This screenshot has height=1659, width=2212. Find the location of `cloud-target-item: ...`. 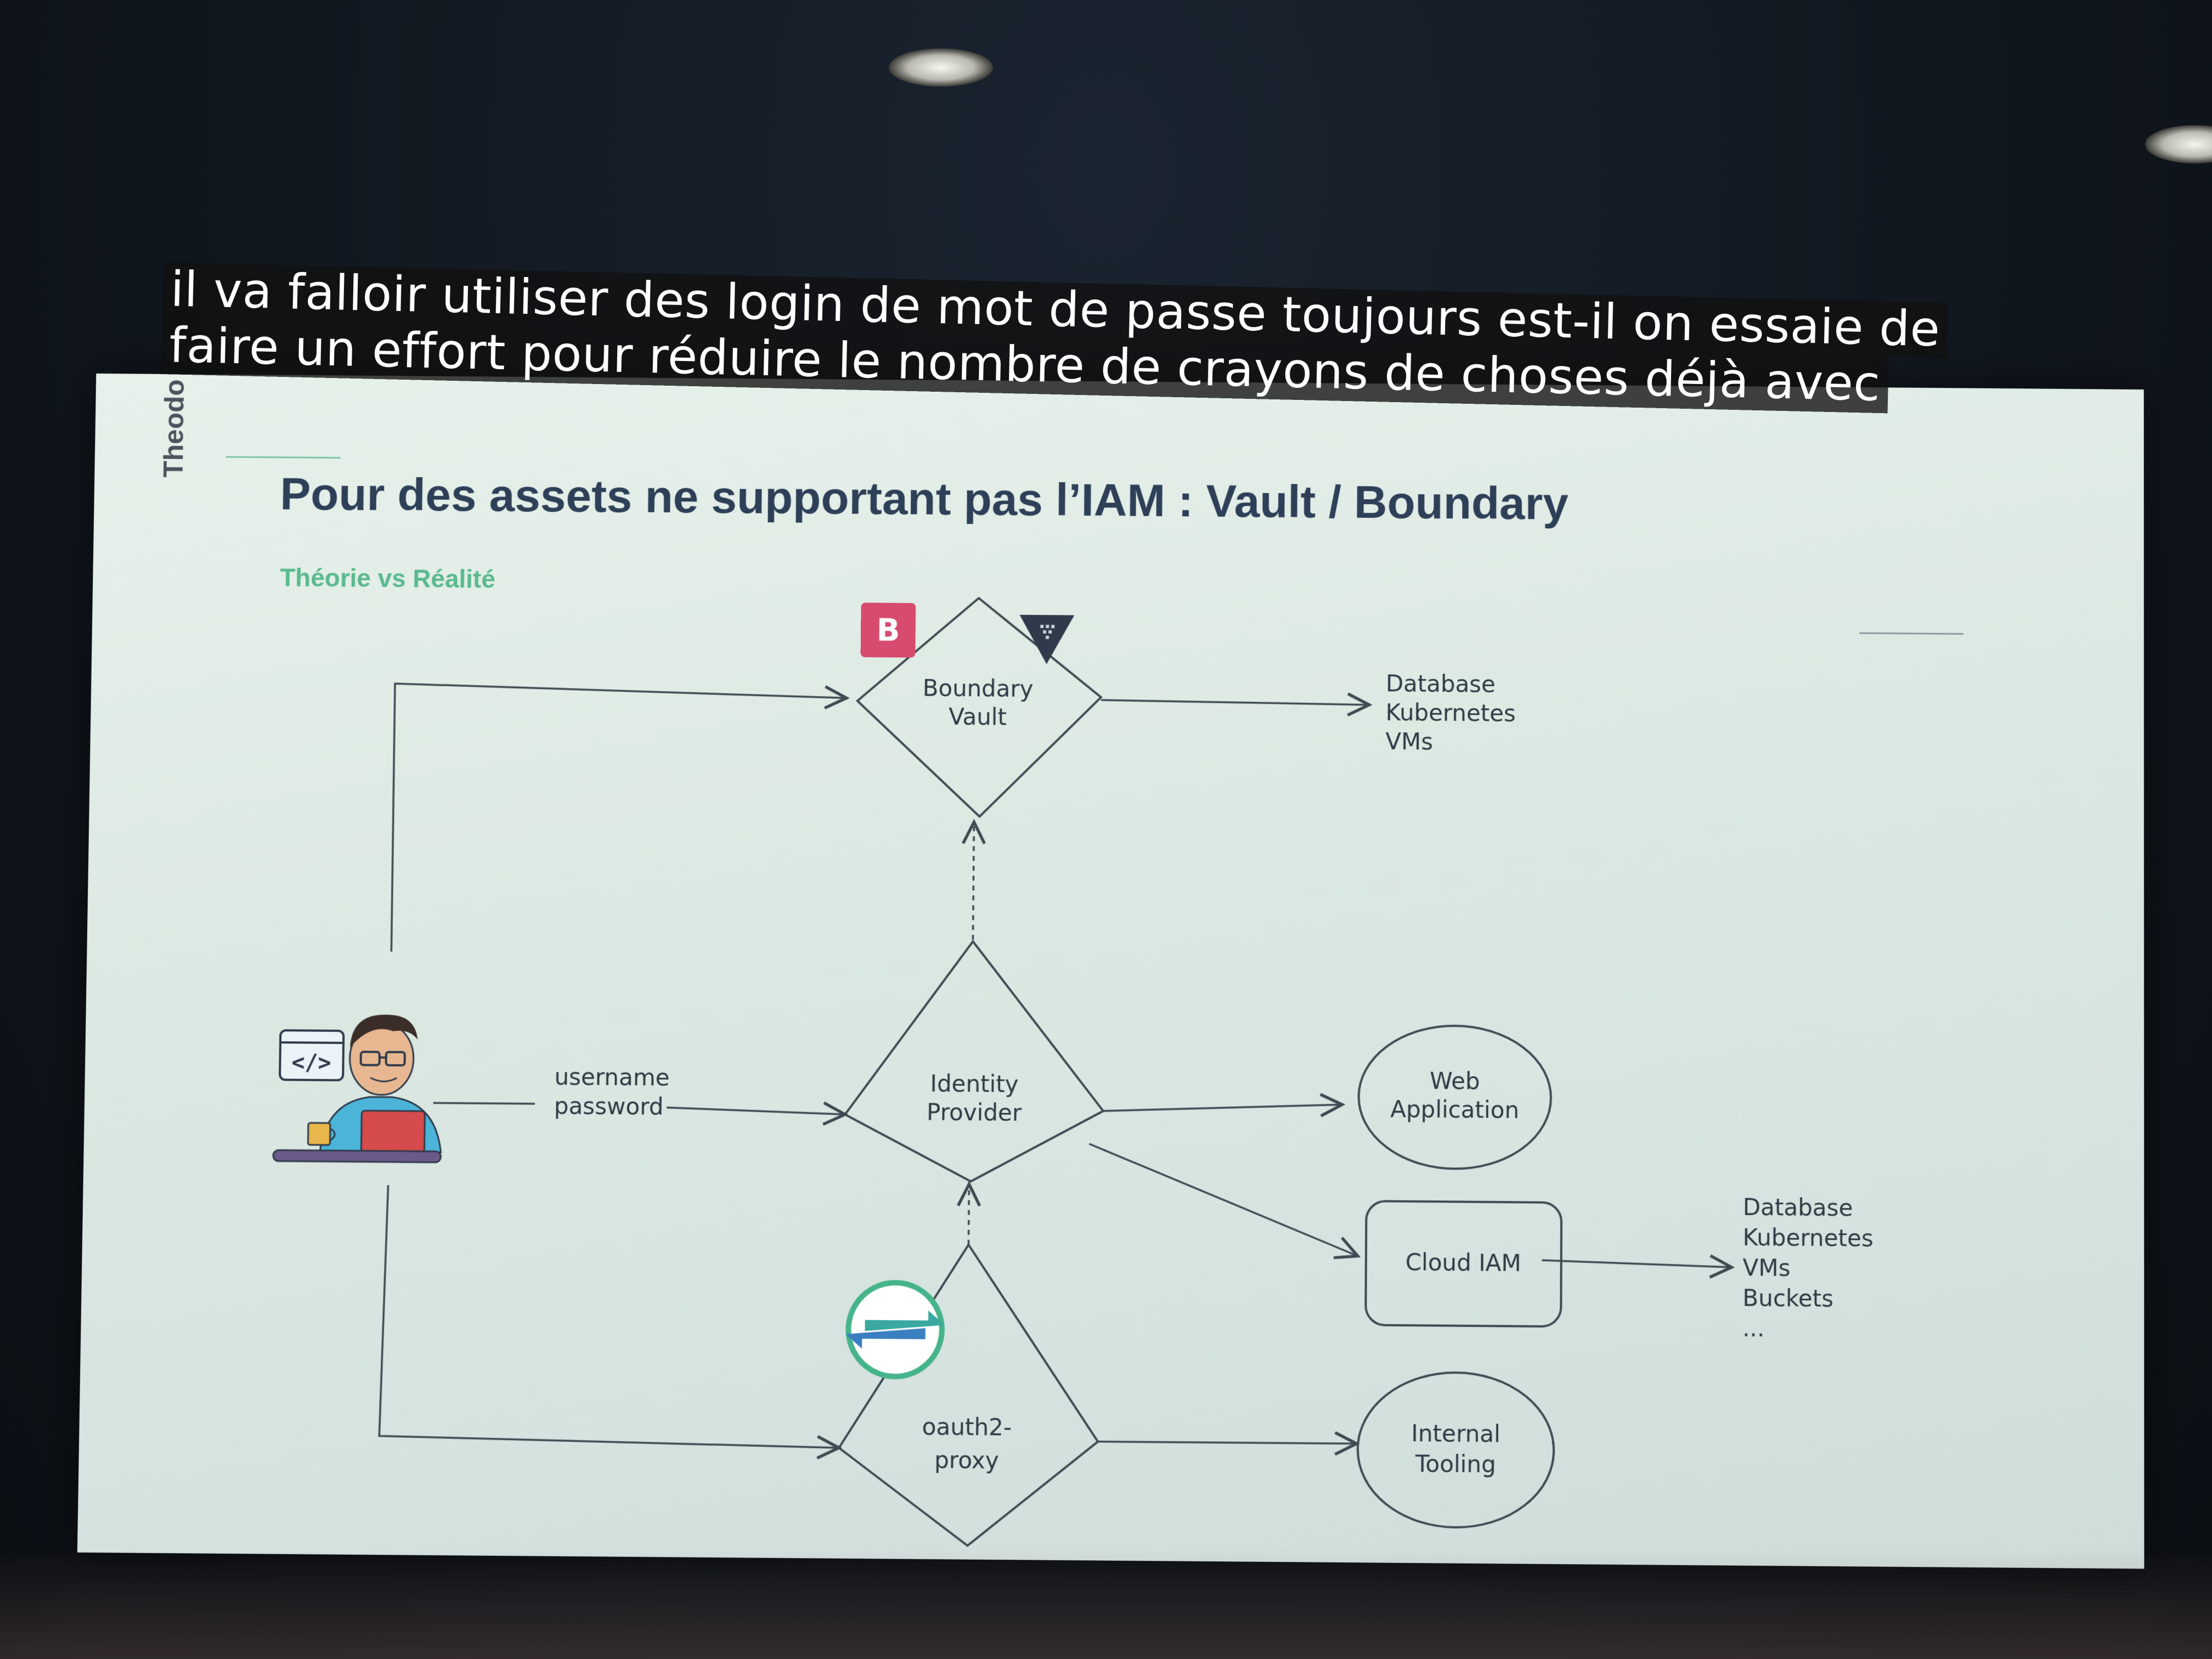

cloud-target-item: ... is located at coordinates (1753, 1328).